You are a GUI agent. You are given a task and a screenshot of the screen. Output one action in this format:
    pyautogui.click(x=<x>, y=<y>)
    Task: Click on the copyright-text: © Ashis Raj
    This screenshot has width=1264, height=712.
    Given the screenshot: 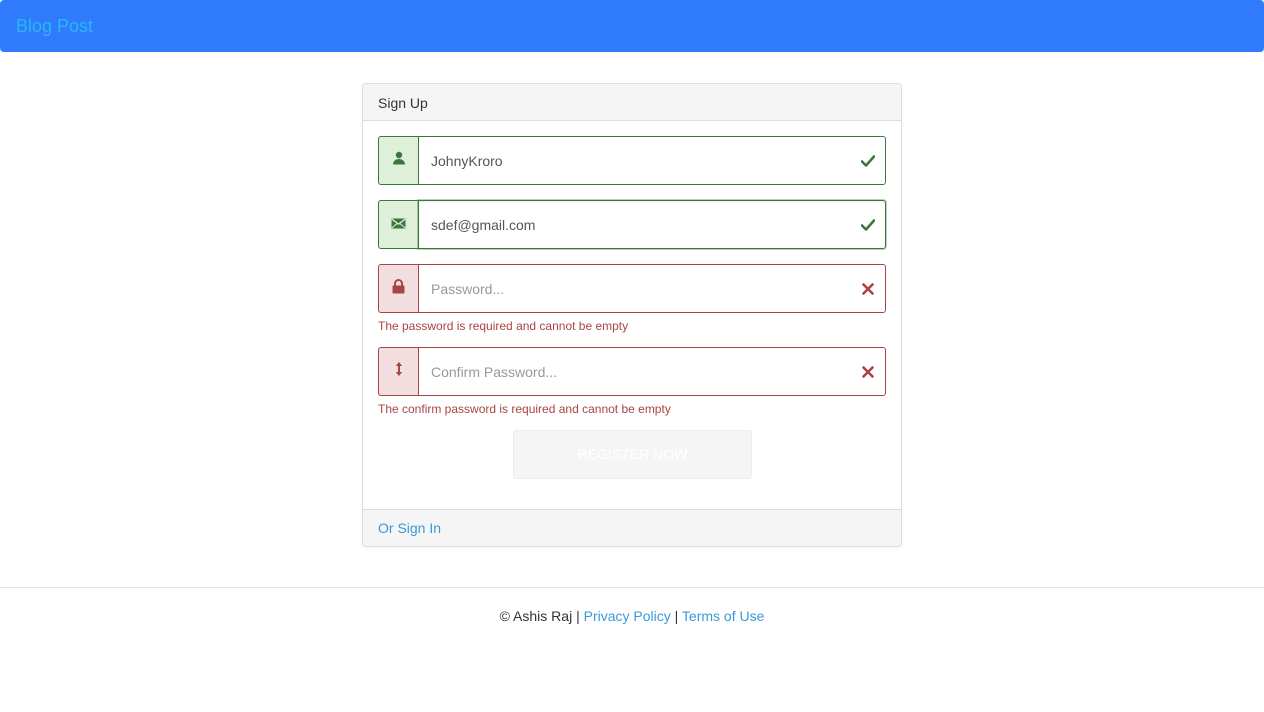 What is the action you would take?
    pyautogui.click(x=536, y=616)
    